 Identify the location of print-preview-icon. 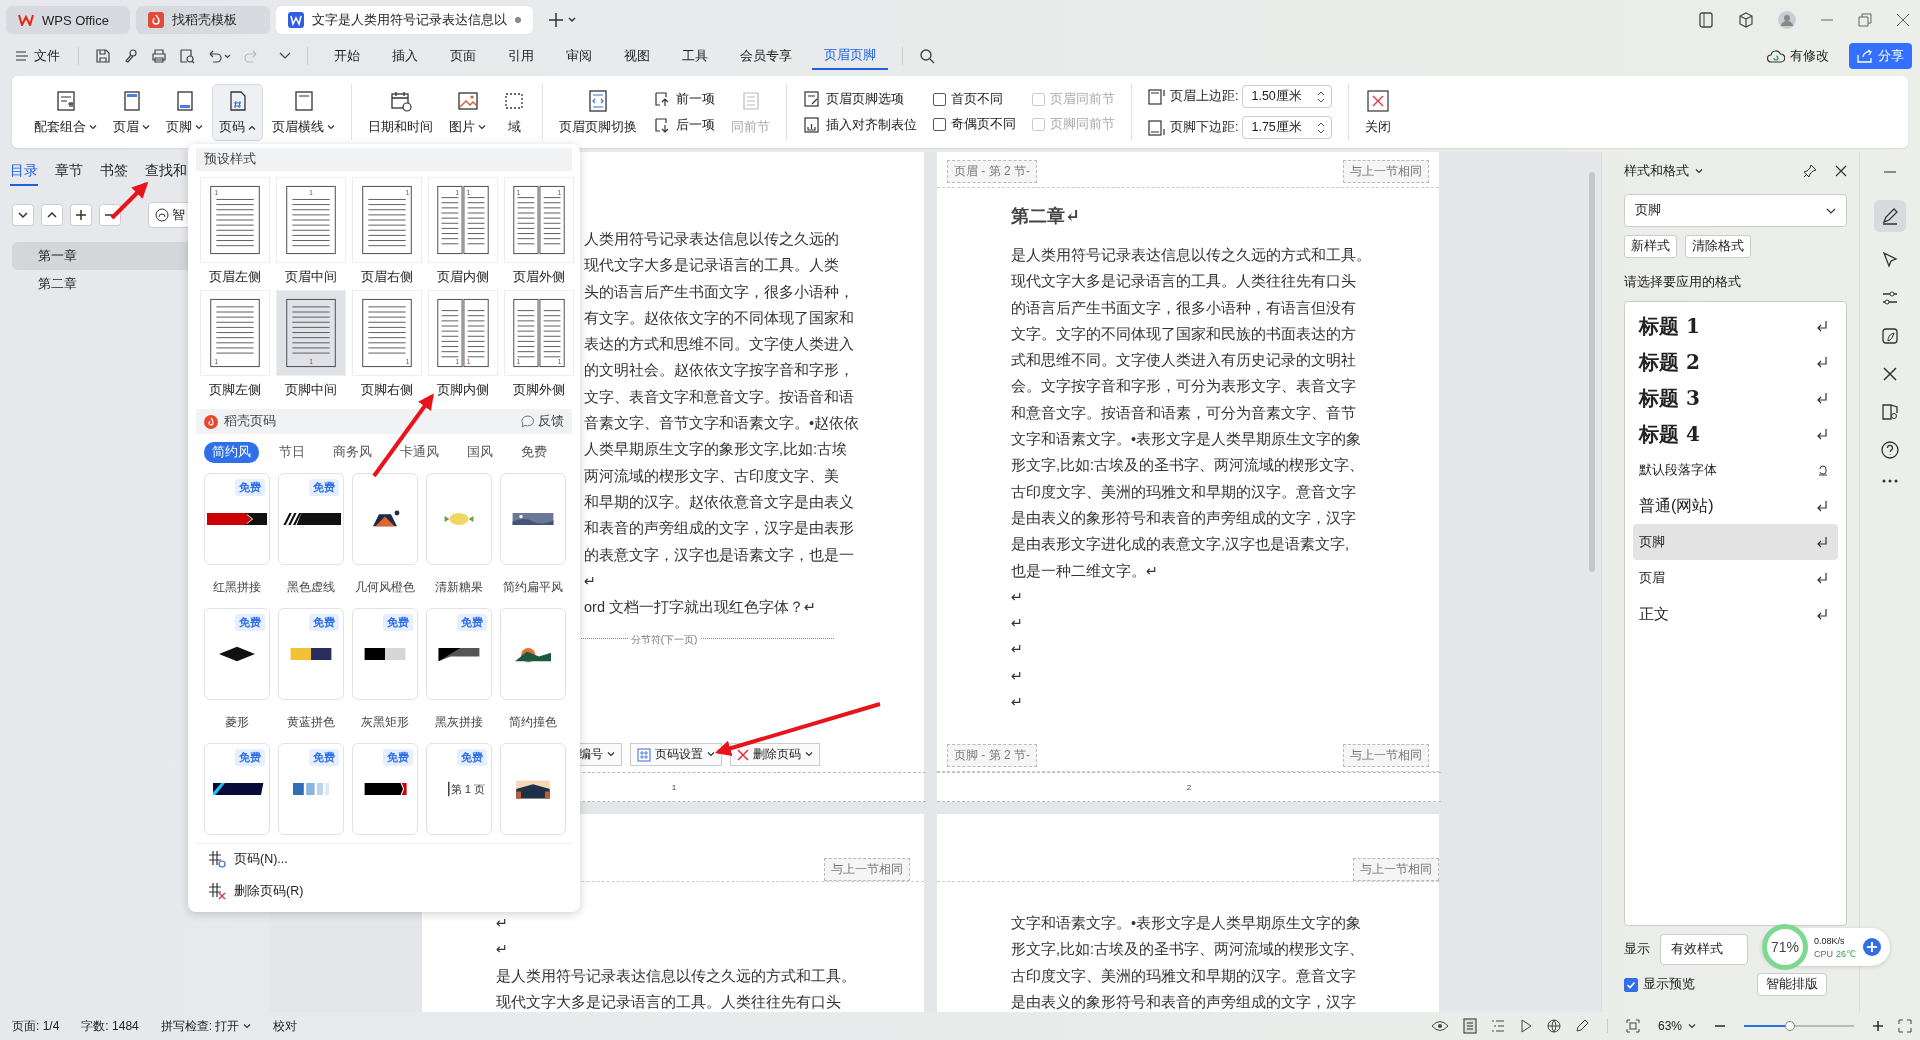
(187, 56).